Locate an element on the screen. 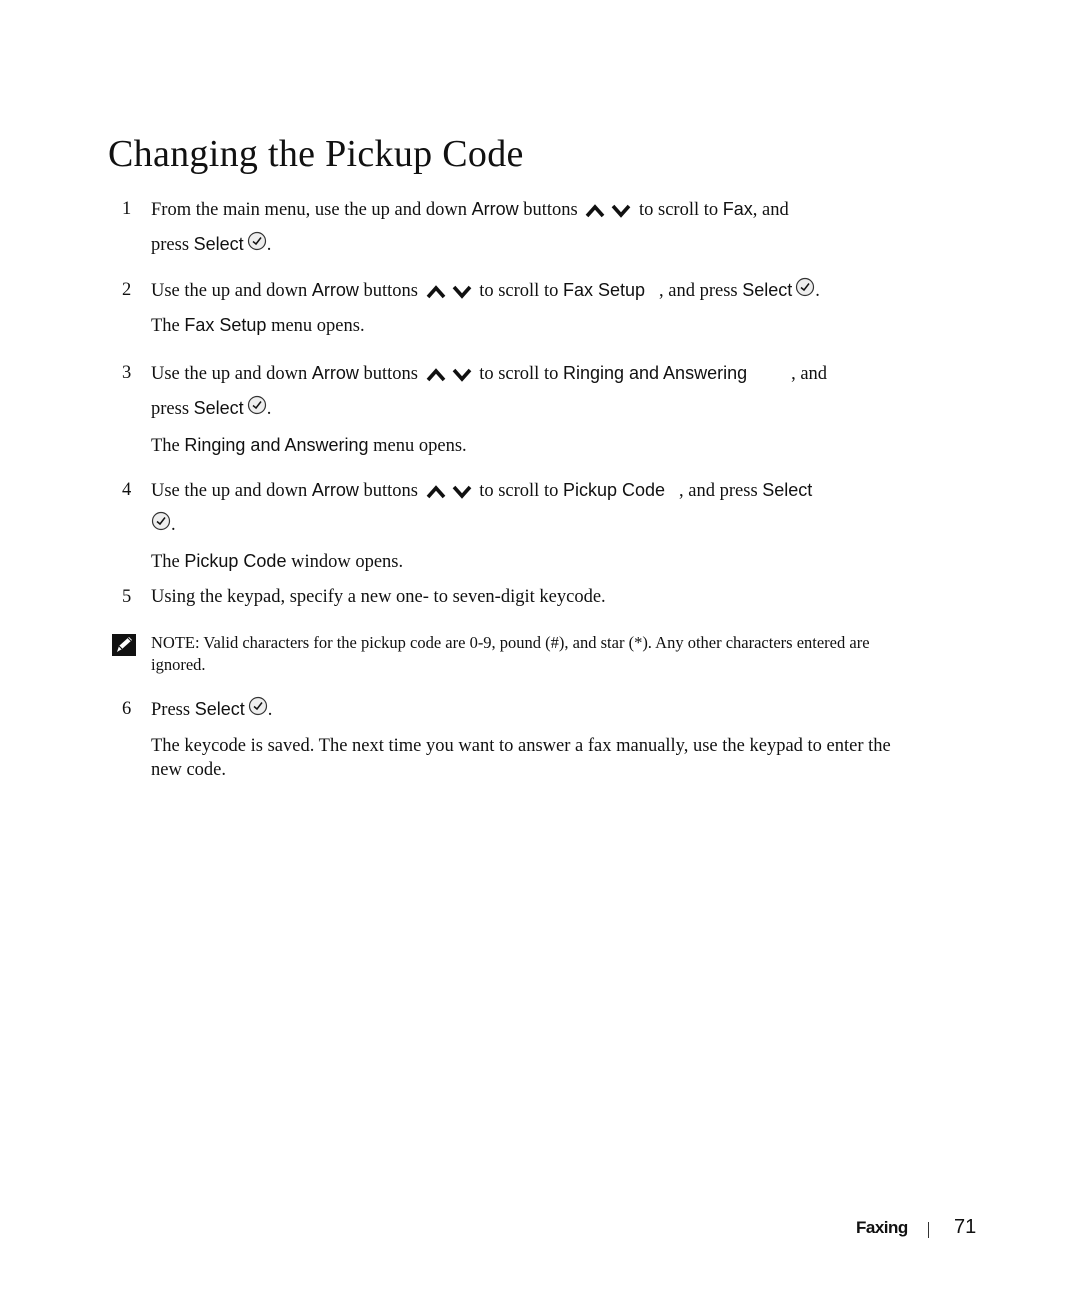  pencil-note-icon is located at coordinates (124, 645).